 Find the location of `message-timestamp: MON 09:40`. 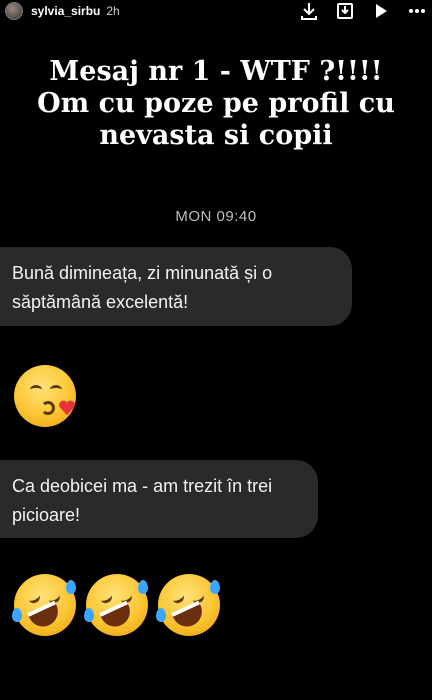

message-timestamp: MON 09:40 is located at coordinates (216, 216).